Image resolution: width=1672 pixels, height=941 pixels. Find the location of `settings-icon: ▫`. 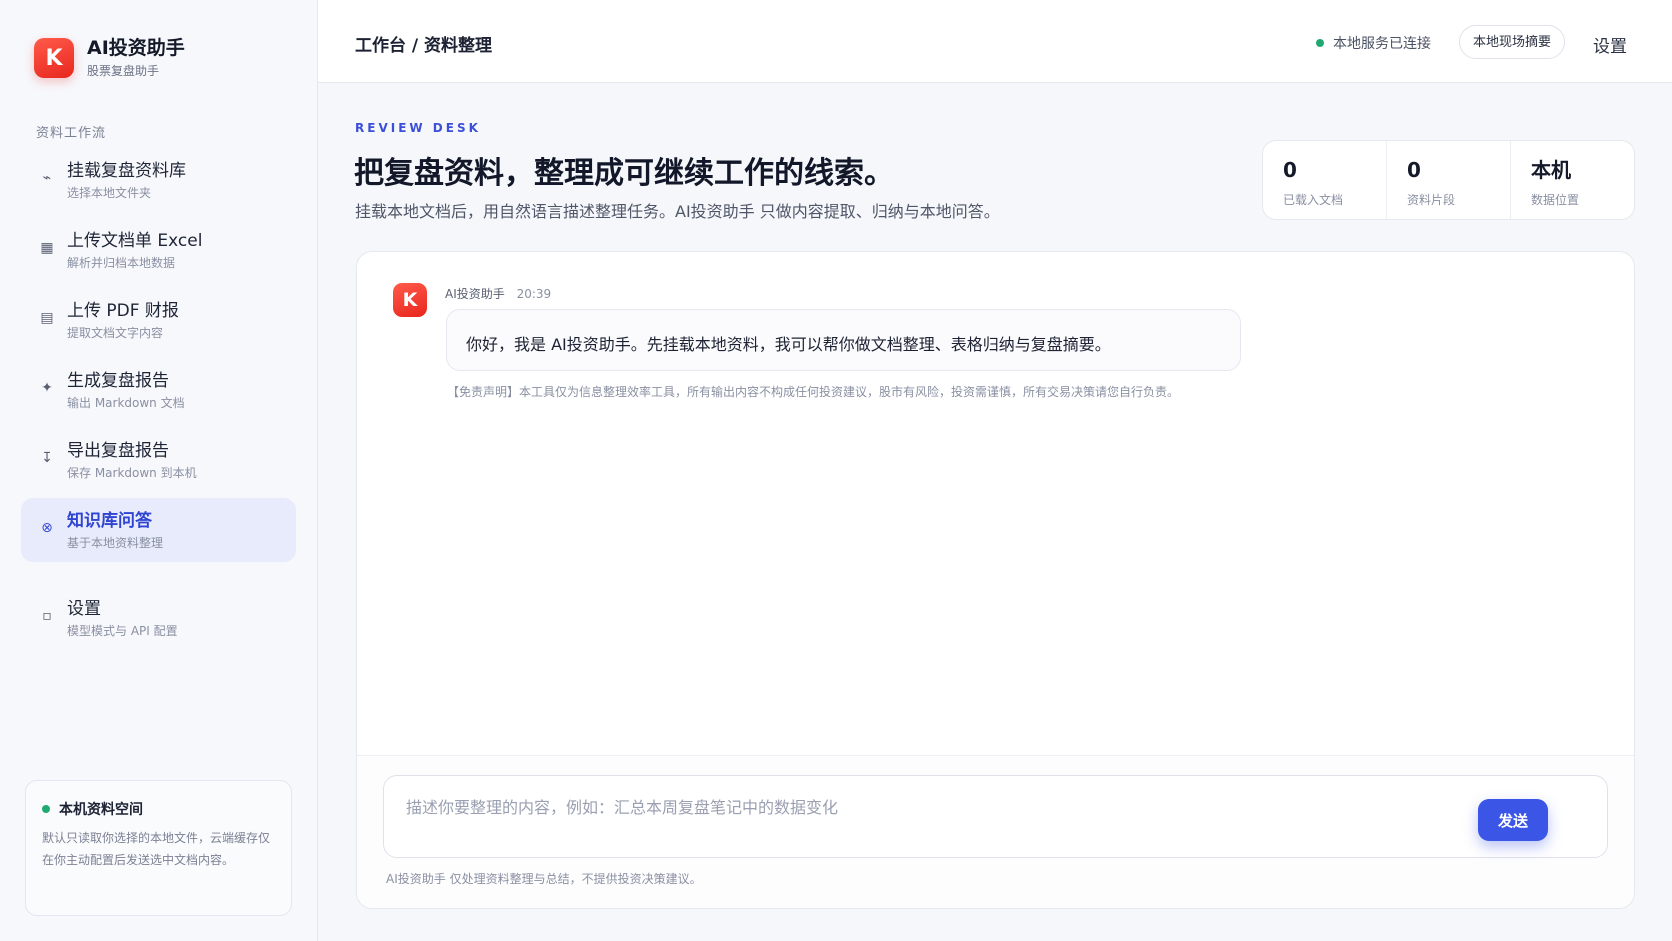

settings-icon: ▫ is located at coordinates (47, 616).